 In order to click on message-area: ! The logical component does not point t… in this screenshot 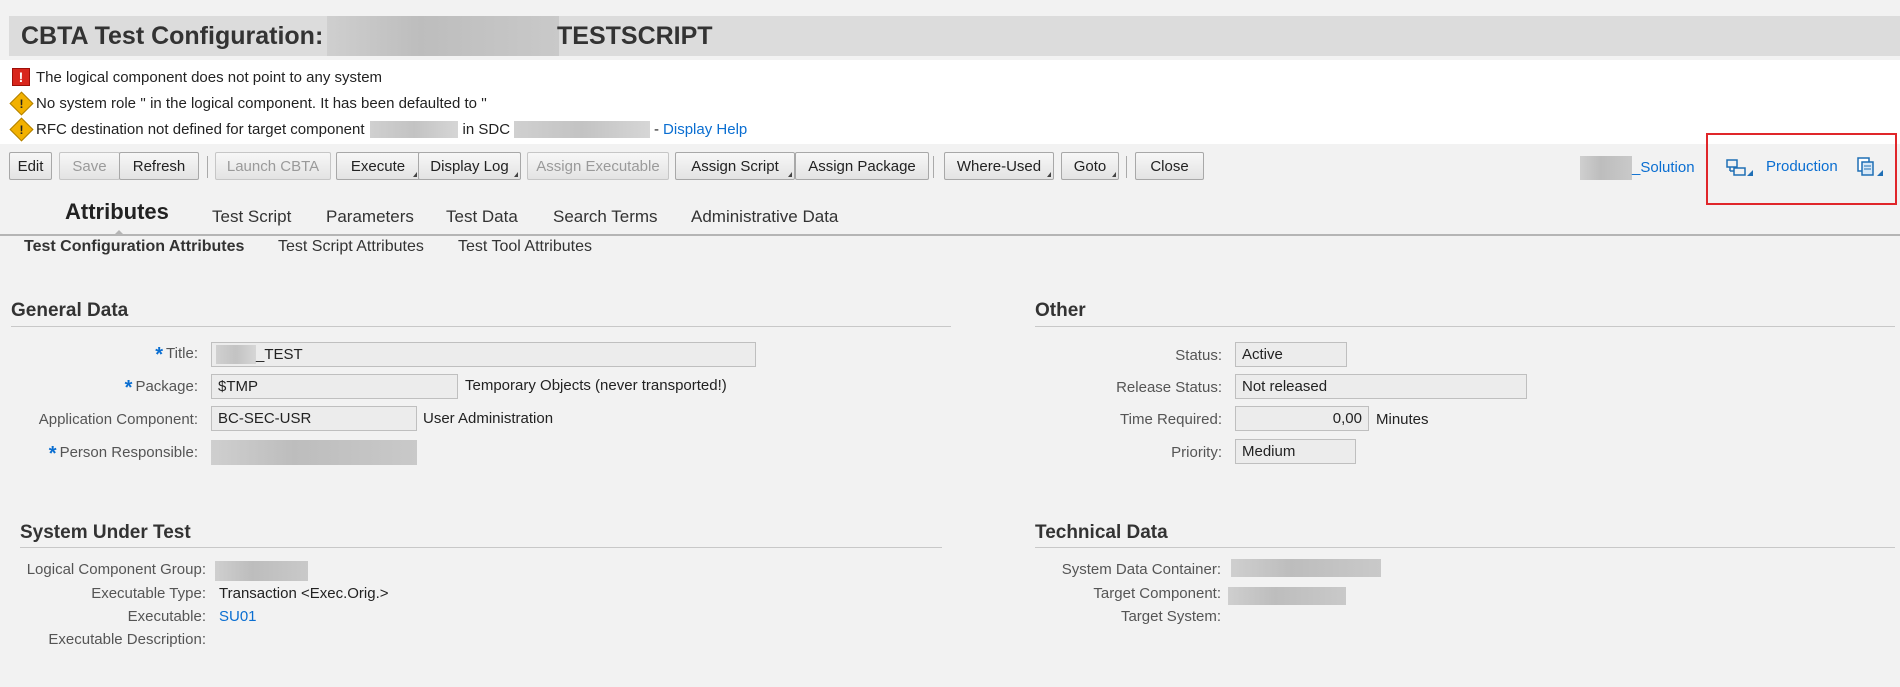, I will do `click(950, 102)`.